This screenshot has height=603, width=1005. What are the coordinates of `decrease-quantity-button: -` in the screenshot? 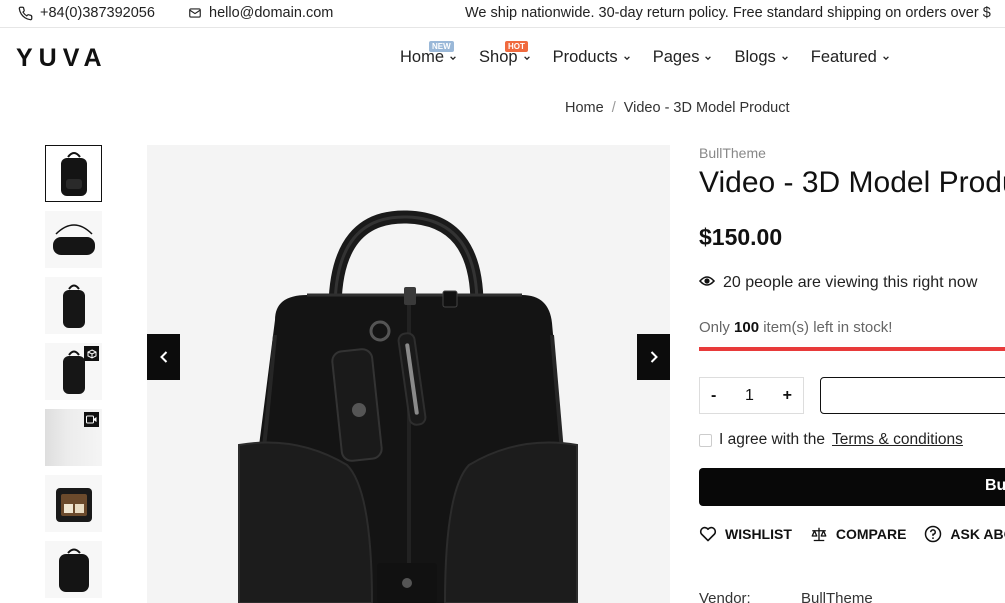 It's located at (713, 396).